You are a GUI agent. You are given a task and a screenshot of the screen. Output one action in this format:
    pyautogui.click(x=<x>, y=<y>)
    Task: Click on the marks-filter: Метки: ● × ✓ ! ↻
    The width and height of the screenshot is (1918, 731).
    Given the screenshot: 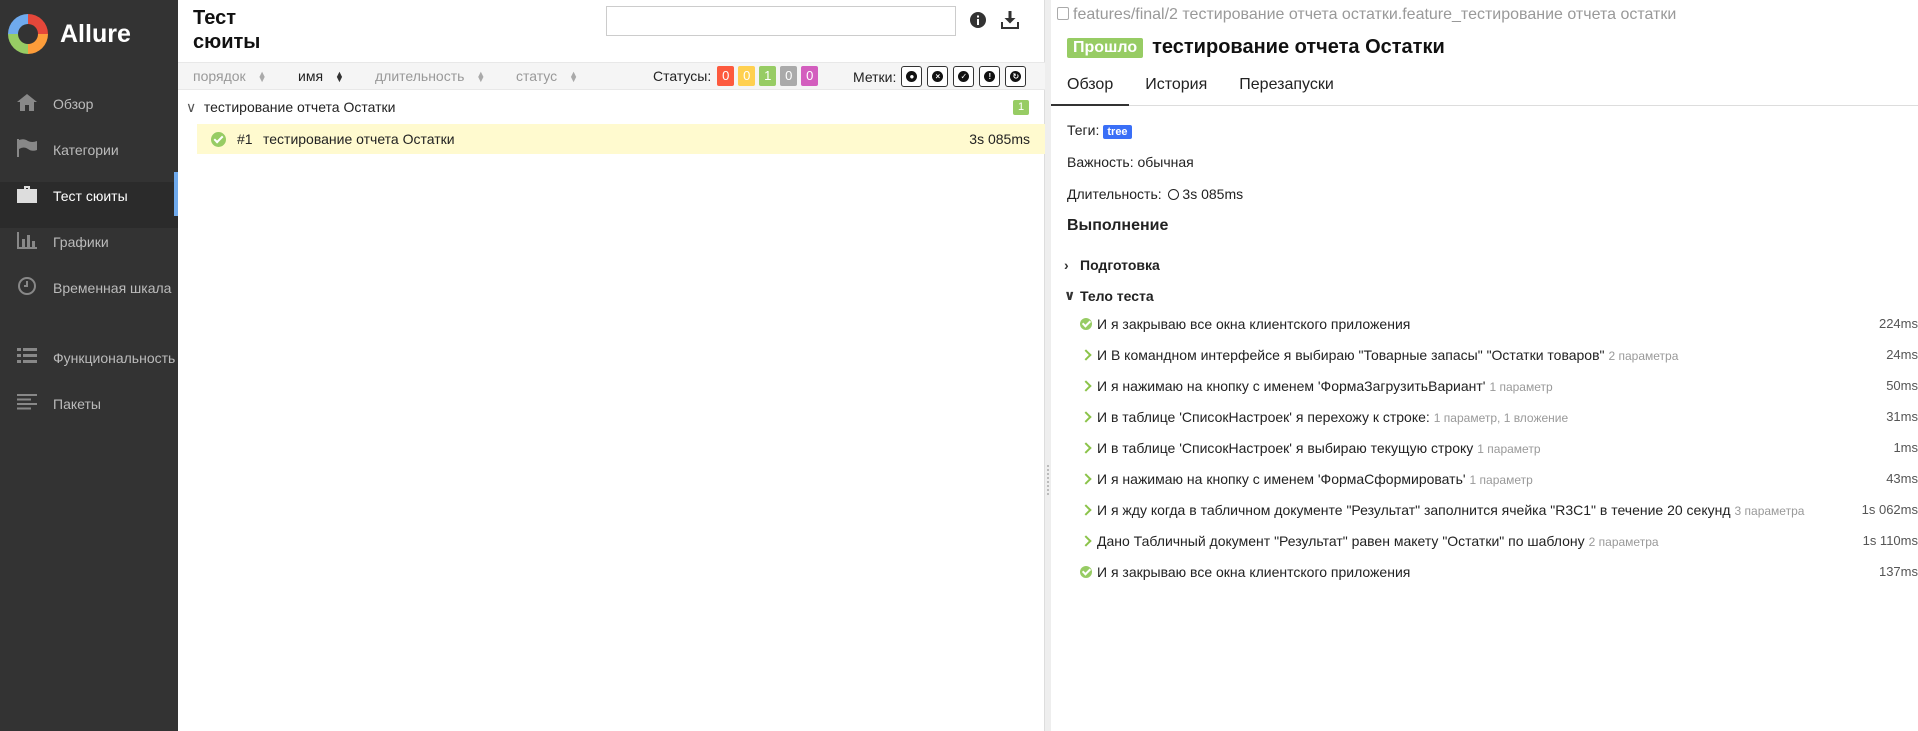 What is the action you would take?
    pyautogui.click(x=940, y=76)
    